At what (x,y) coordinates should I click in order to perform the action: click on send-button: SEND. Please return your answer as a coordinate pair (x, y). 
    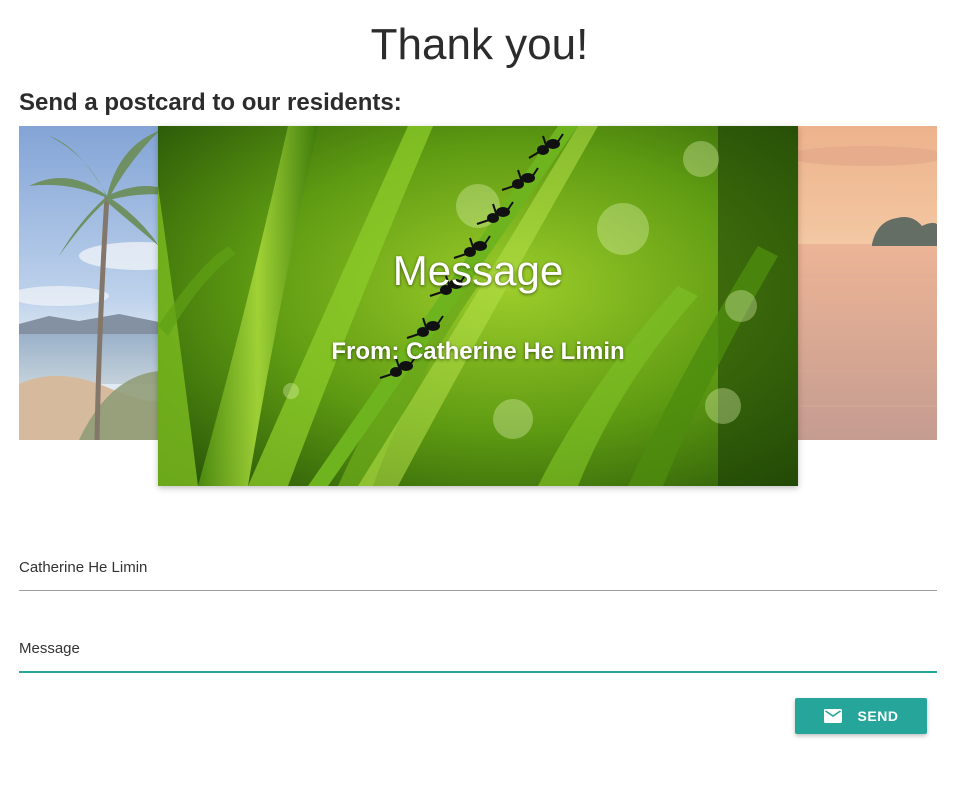
    Looking at the image, I should click on (861, 716).